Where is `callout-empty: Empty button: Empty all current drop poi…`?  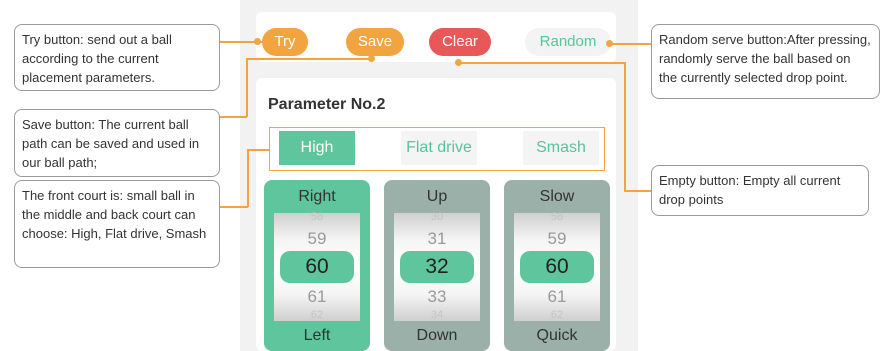
callout-empty: Empty button: Empty all current drop poi… is located at coordinates (760, 190).